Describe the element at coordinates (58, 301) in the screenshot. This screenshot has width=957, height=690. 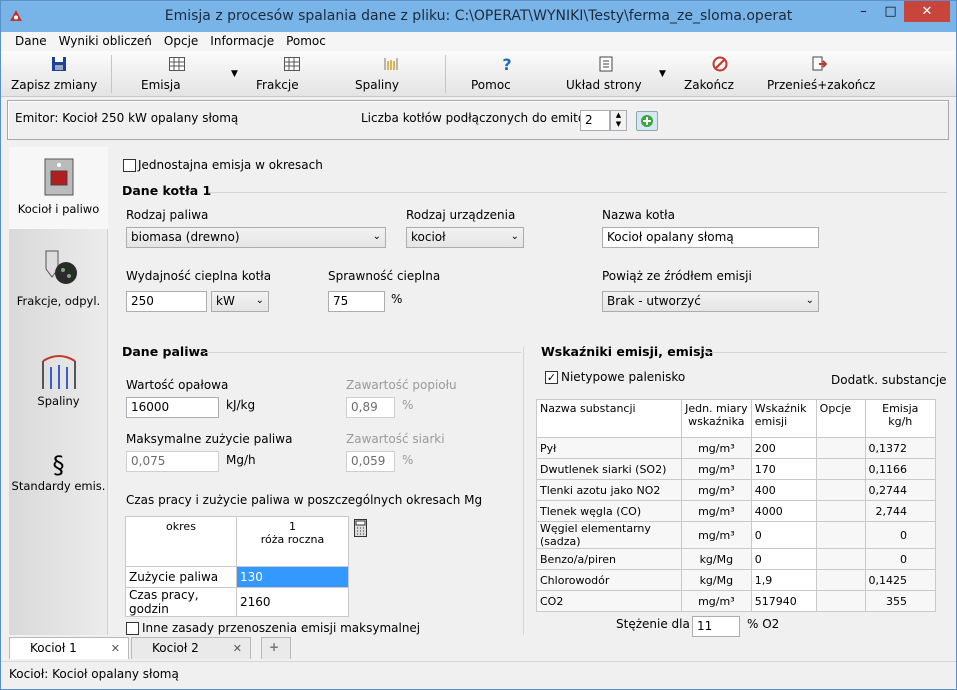
I see `sidebar-label-frakcje: Frakcje, odpyl.` at that location.